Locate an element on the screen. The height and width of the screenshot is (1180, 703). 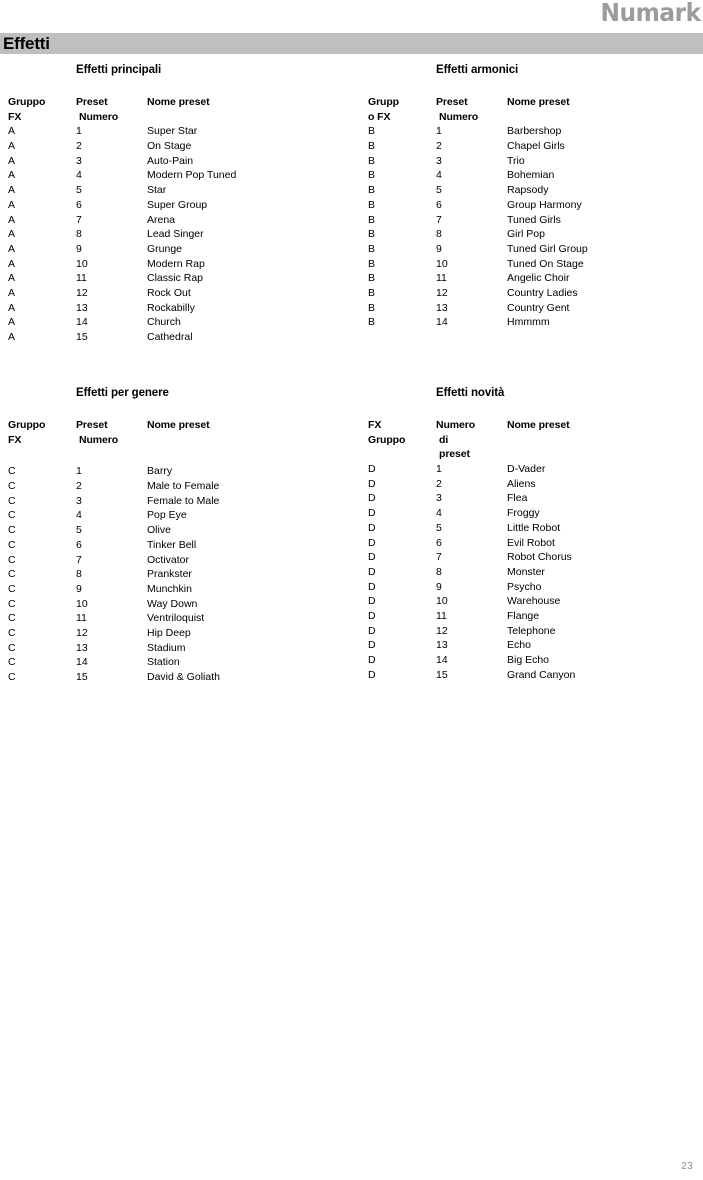
table-row: B 10 Tuned On Stage is located at coordinates (535, 264).